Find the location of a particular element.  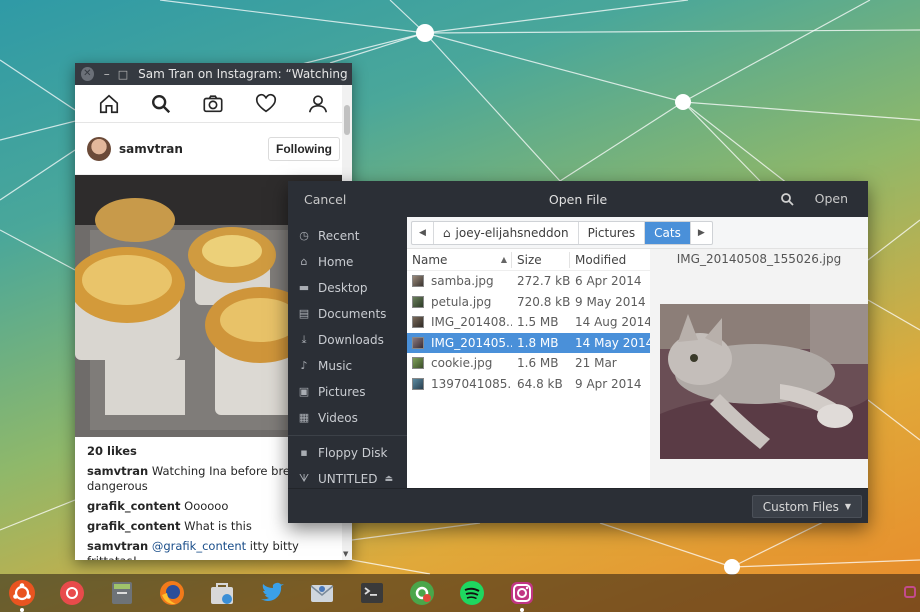

sidebar-item-pictures: ▣ Pictures is located at coordinates (347, 392).